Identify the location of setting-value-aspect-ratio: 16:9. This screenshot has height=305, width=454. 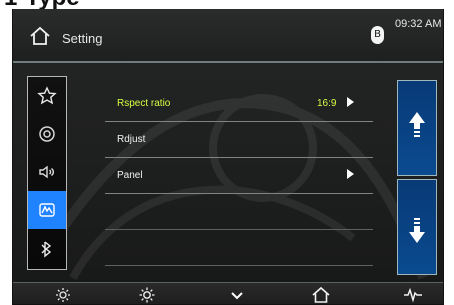
(327, 103).